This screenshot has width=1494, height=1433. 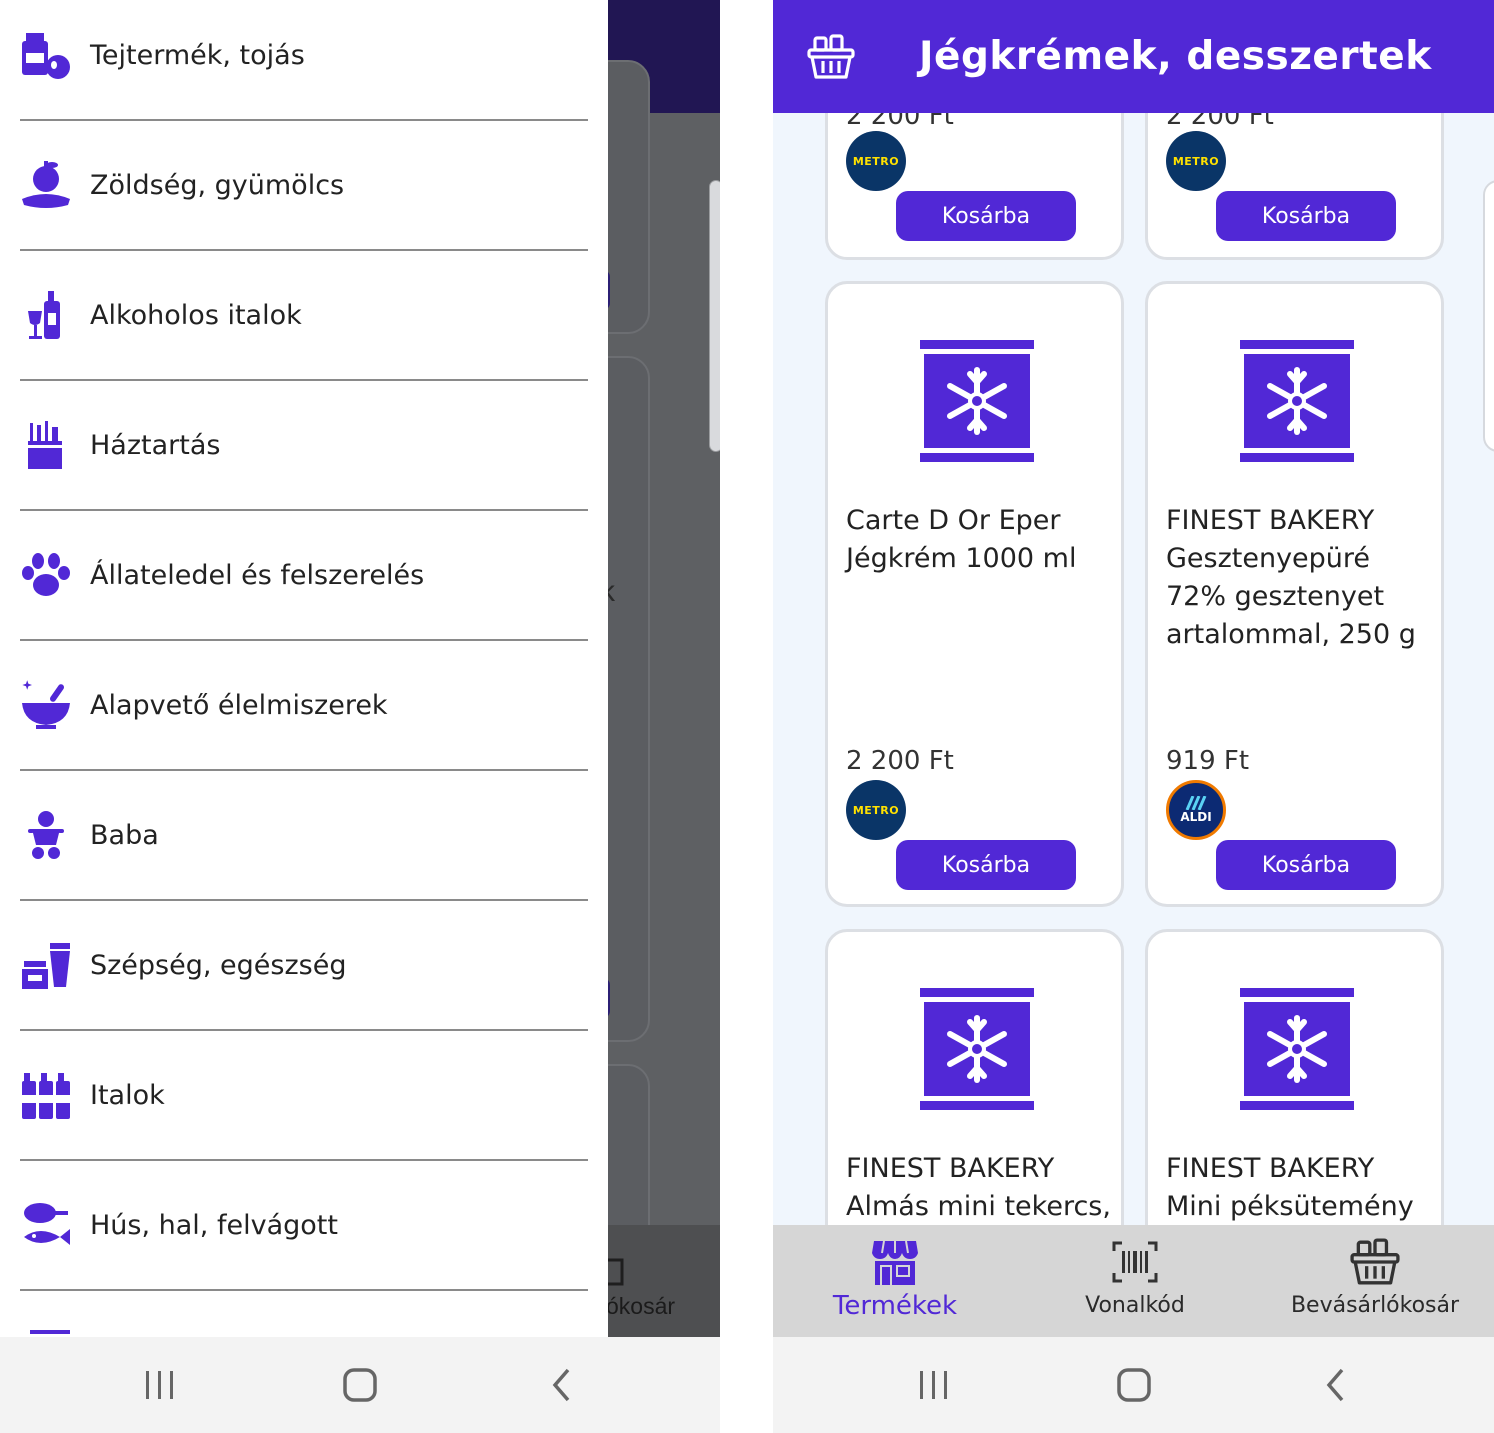 What do you see at coordinates (895, 1306) in the screenshot?
I see `tab-label: Termékek` at bounding box center [895, 1306].